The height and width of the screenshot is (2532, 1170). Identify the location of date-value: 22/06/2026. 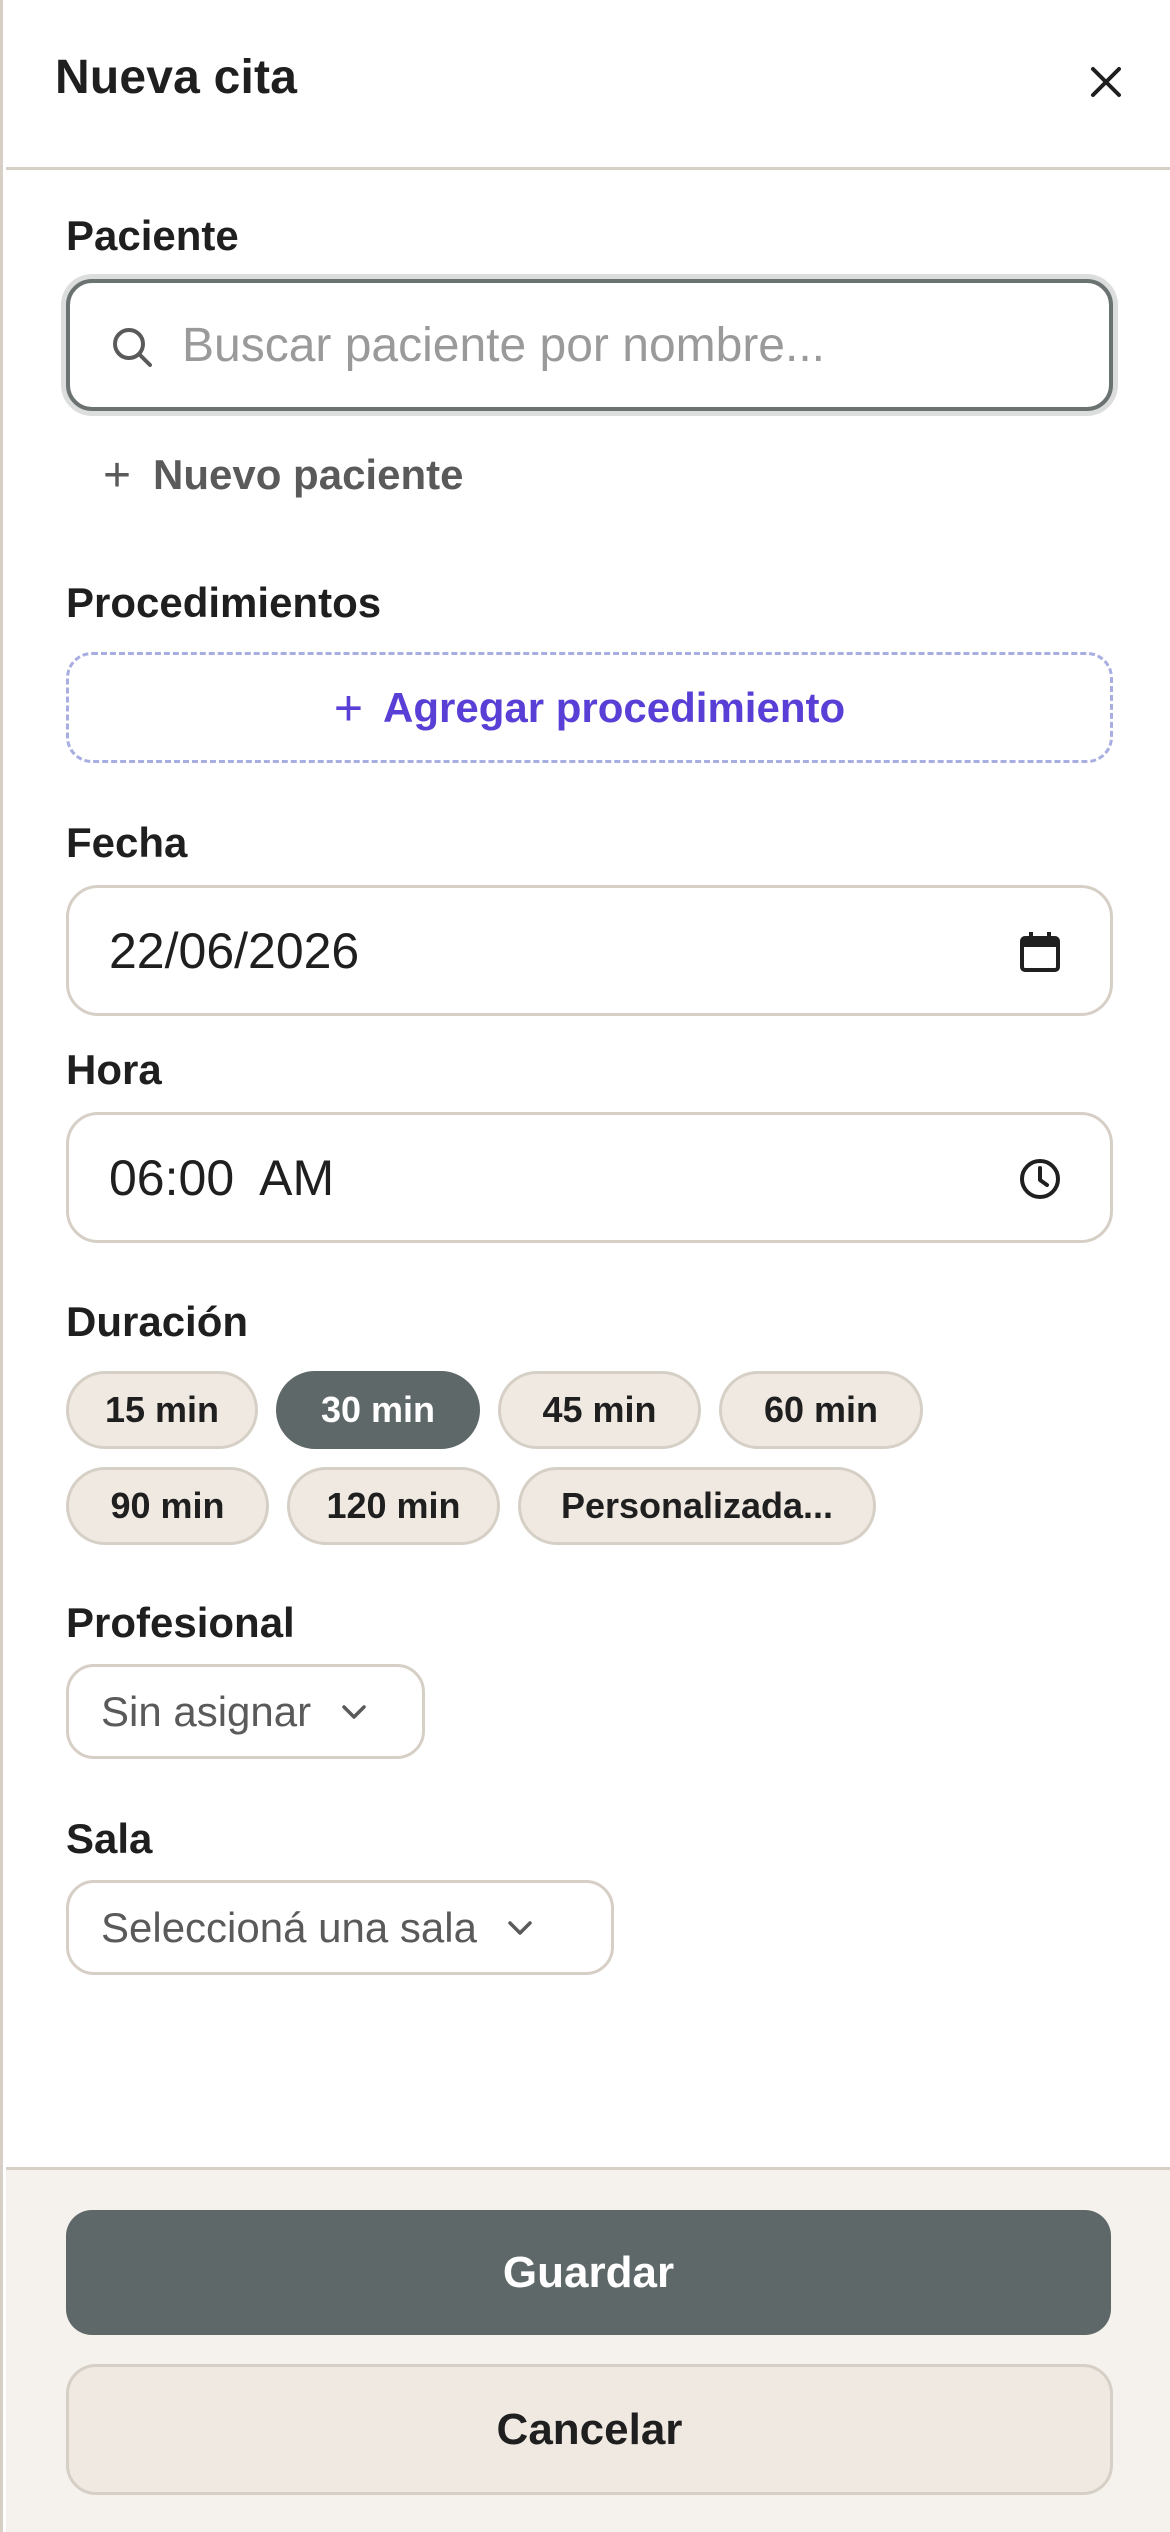
(234, 950).